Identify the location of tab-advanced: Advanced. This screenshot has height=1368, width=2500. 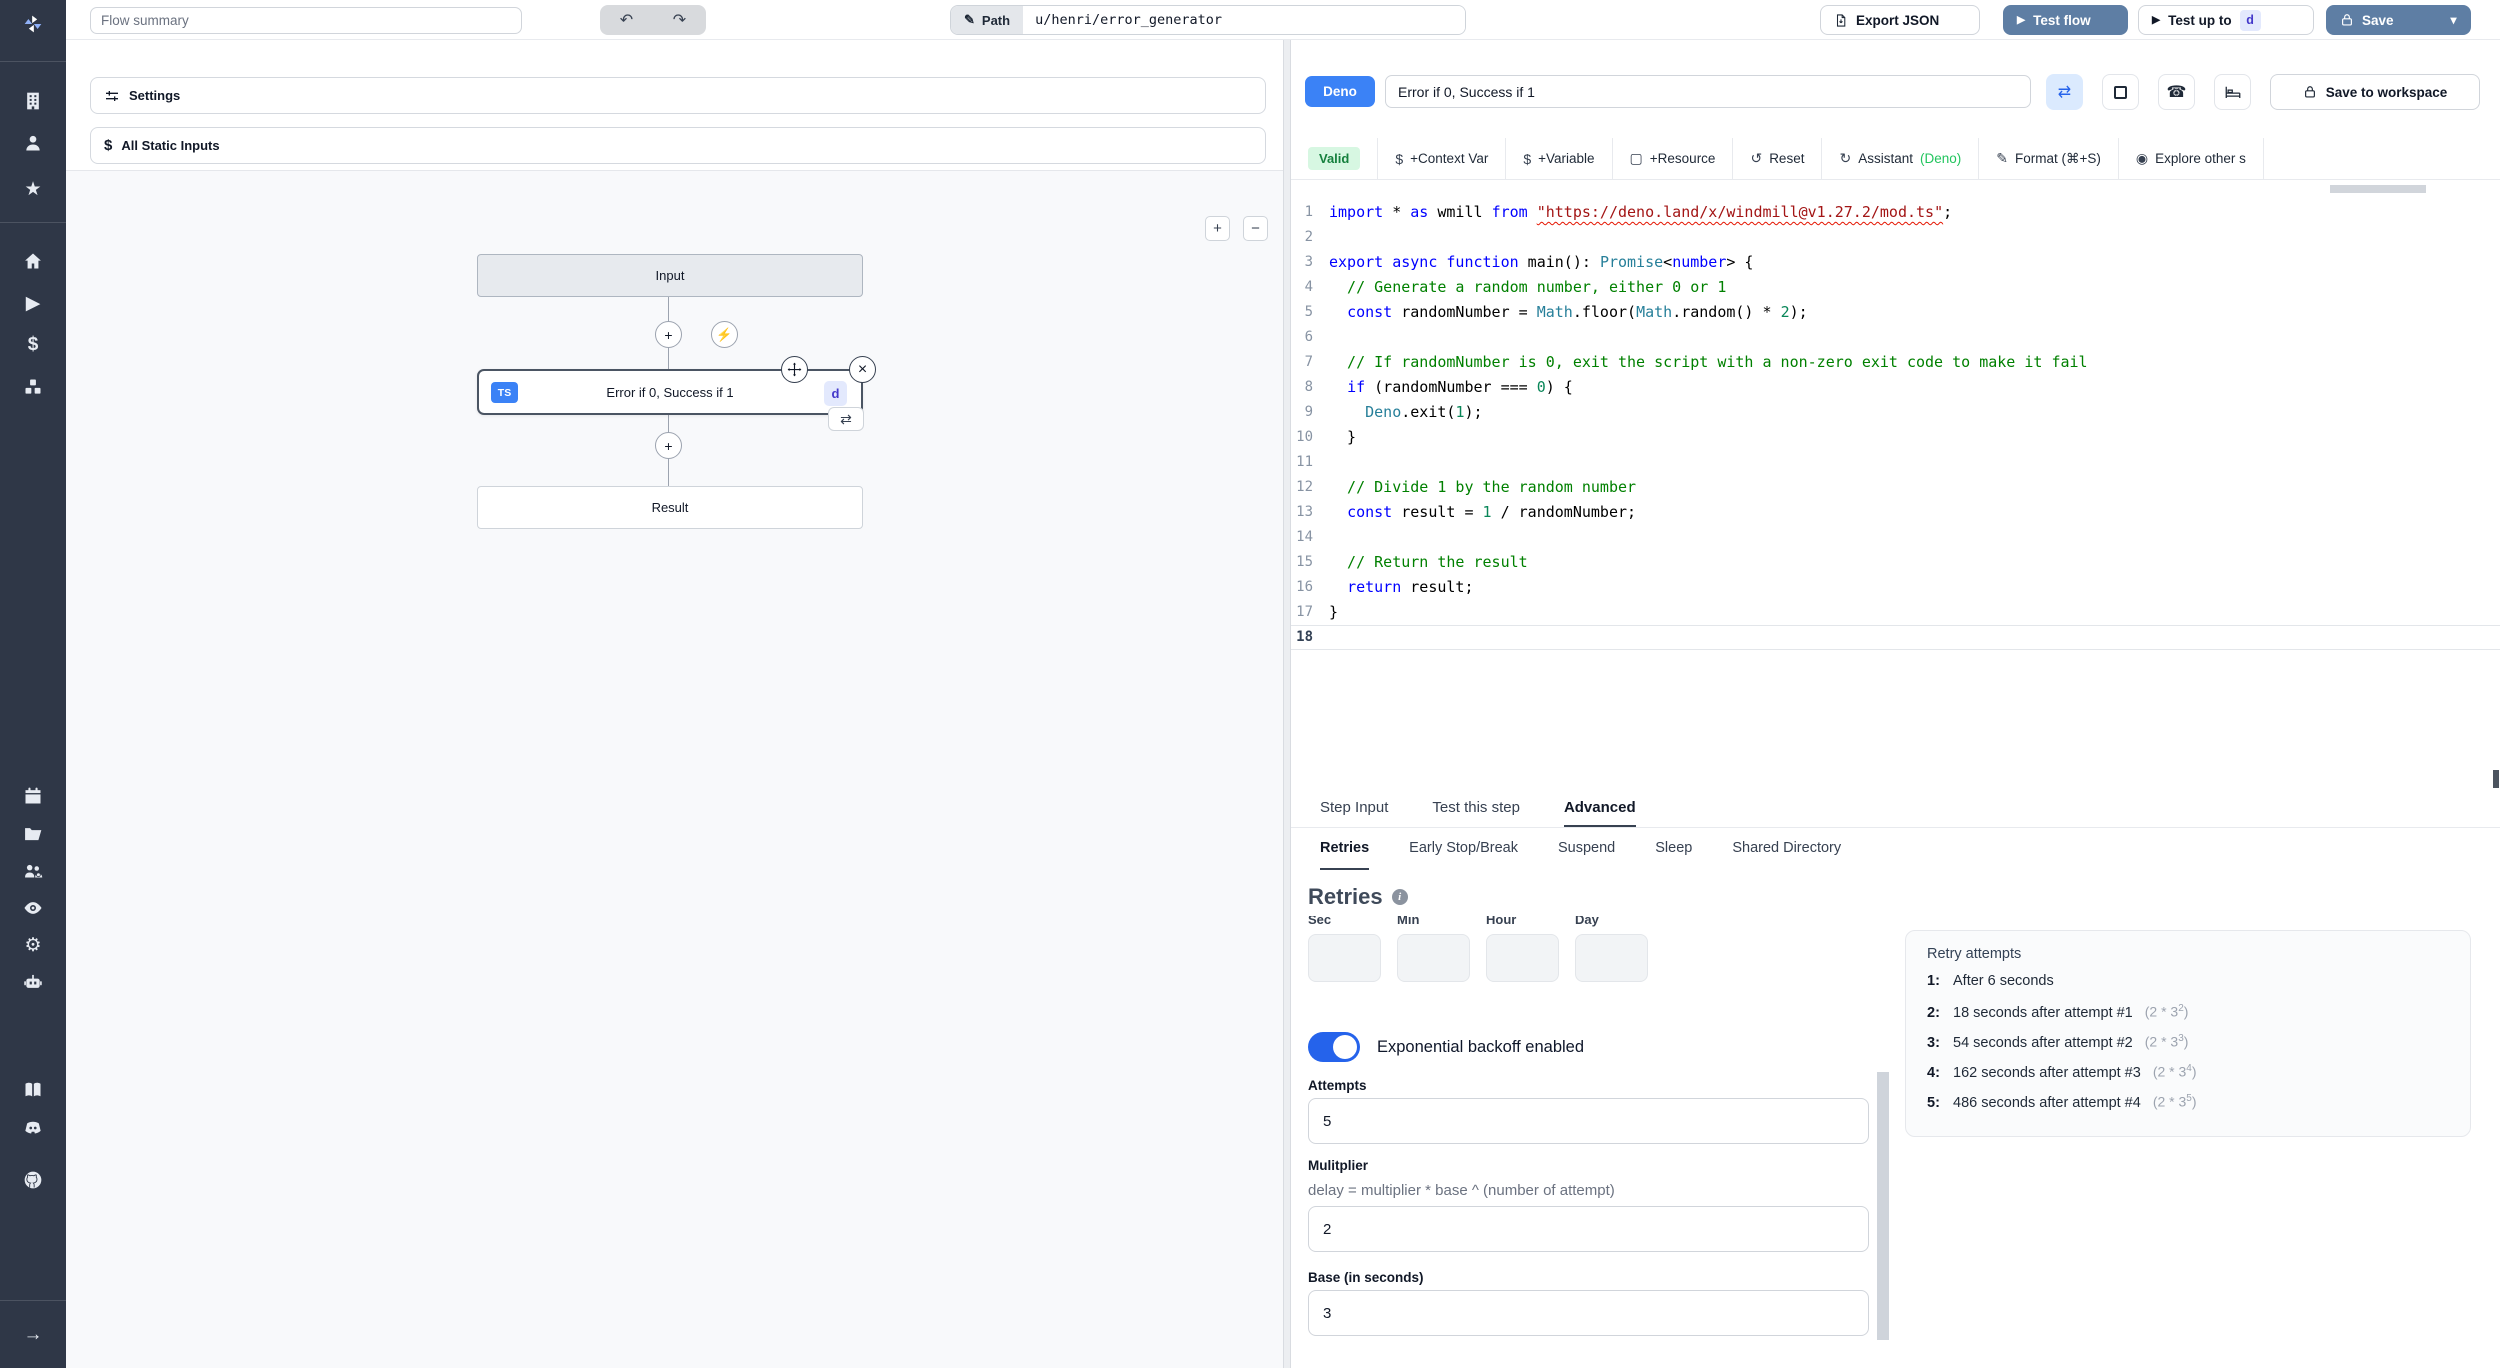
(1599, 808).